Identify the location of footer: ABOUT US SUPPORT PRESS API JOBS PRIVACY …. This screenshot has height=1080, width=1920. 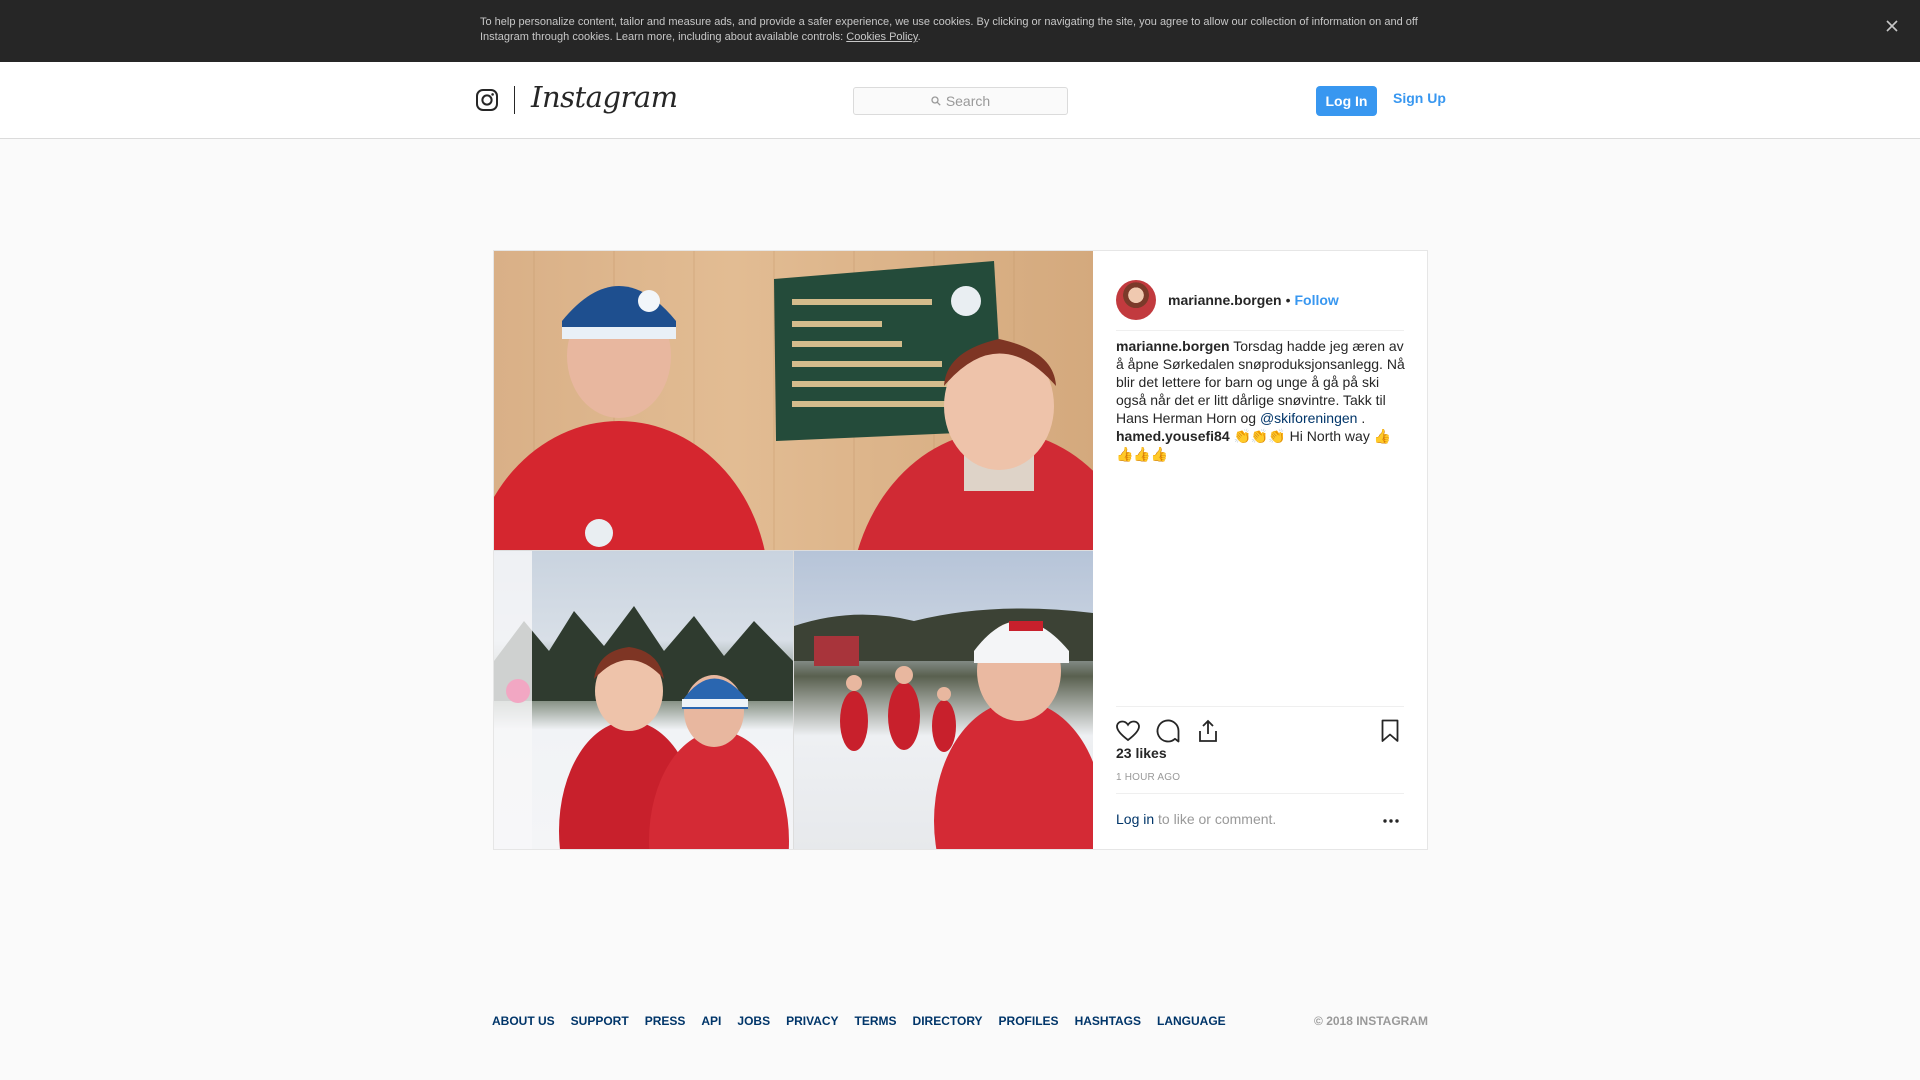
(960, 1022).